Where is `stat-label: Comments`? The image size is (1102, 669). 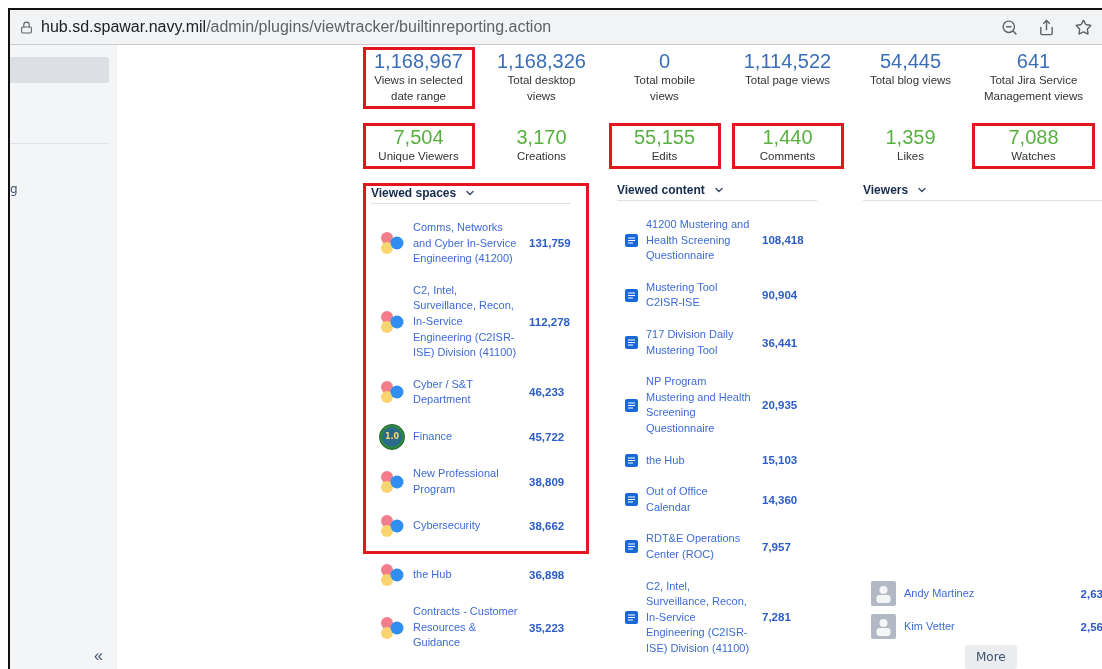 stat-label: Comments is located at coordinates (787, 156).